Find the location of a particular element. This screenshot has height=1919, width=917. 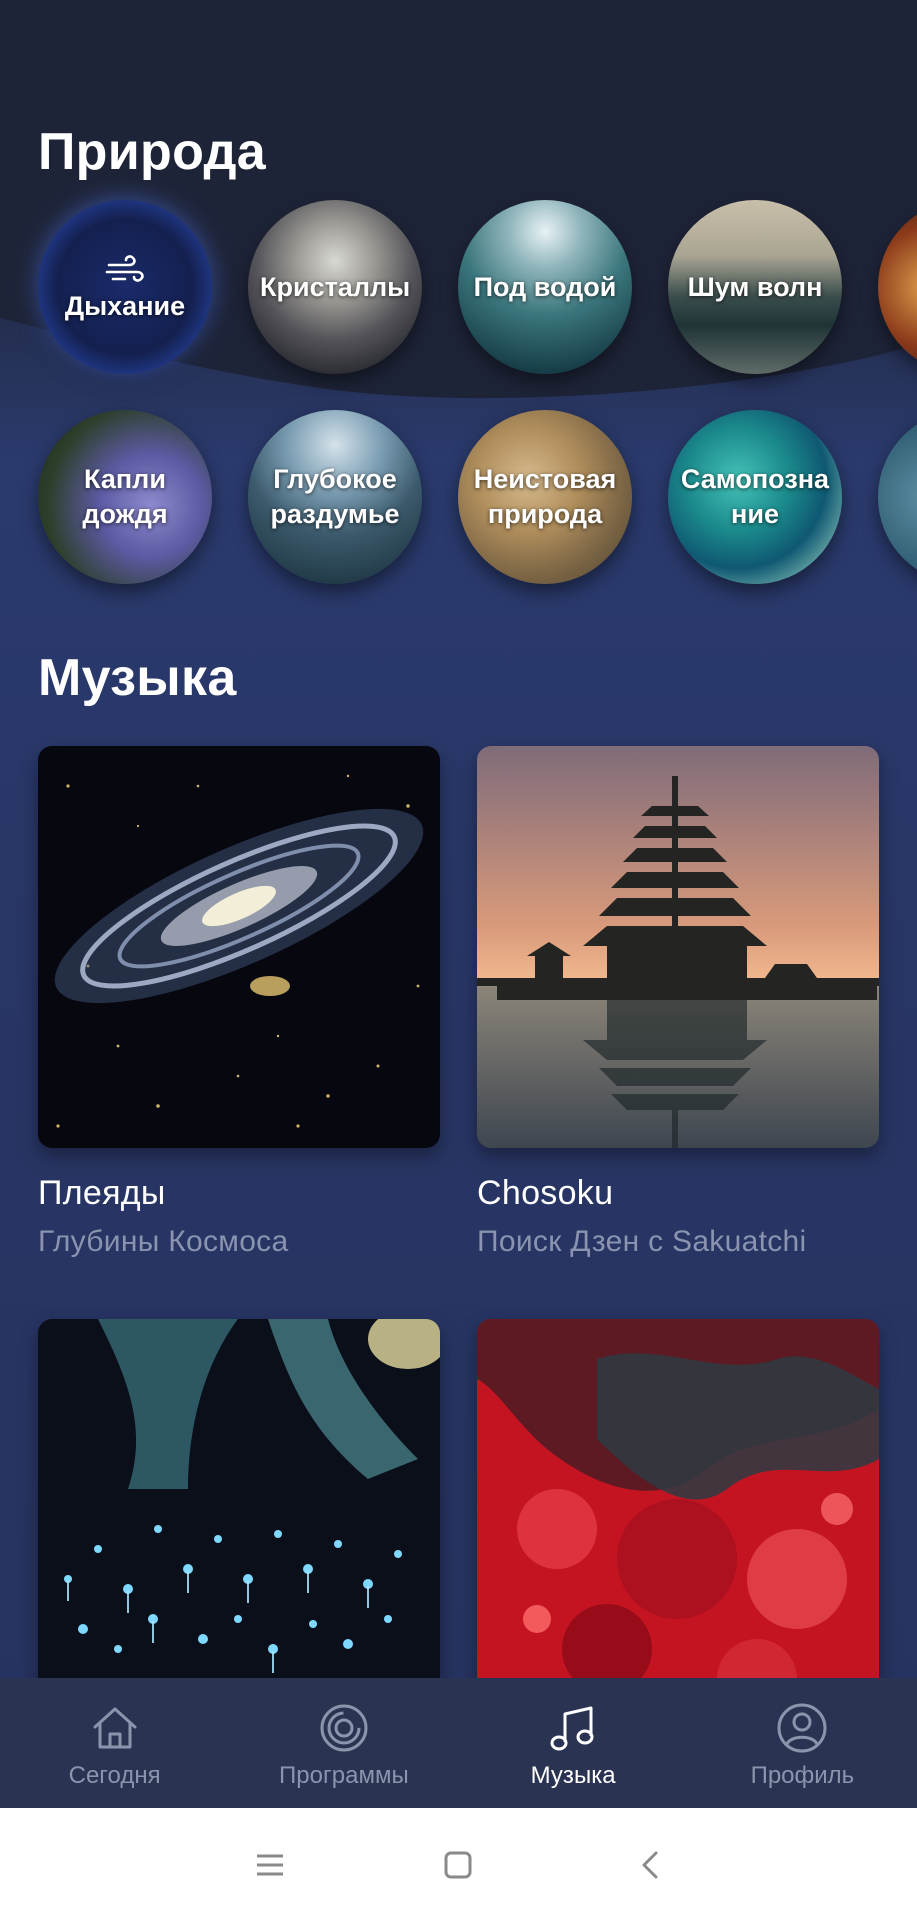

nature-item-label: Дыхание is located at coordinates (125, 305).